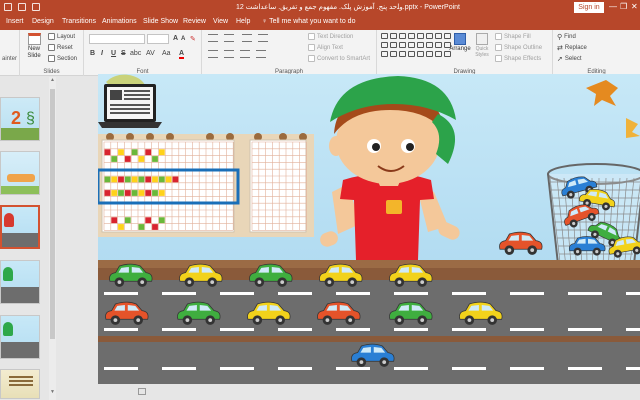  I want to click on grow-font-button: A, so click(175, 38).